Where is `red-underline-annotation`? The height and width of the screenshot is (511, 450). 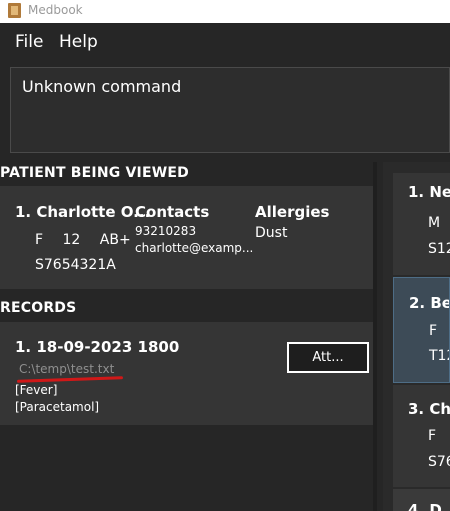 red-underline-annotation is located at coordinates (70, 379).